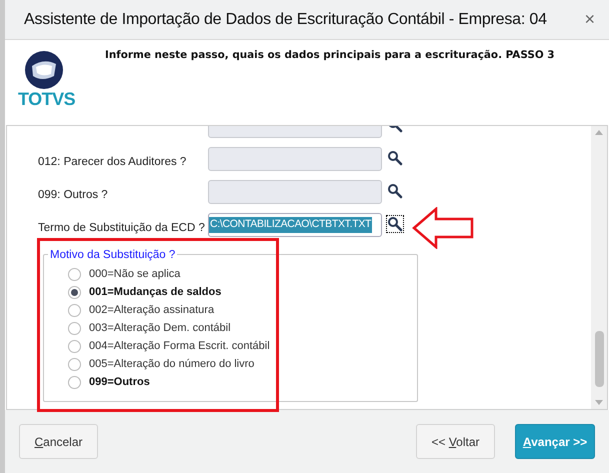 The image size is (609, 473). Describe the element at coordinates (443, 228) in the screenshot. I see `arrow-icon` at that location.